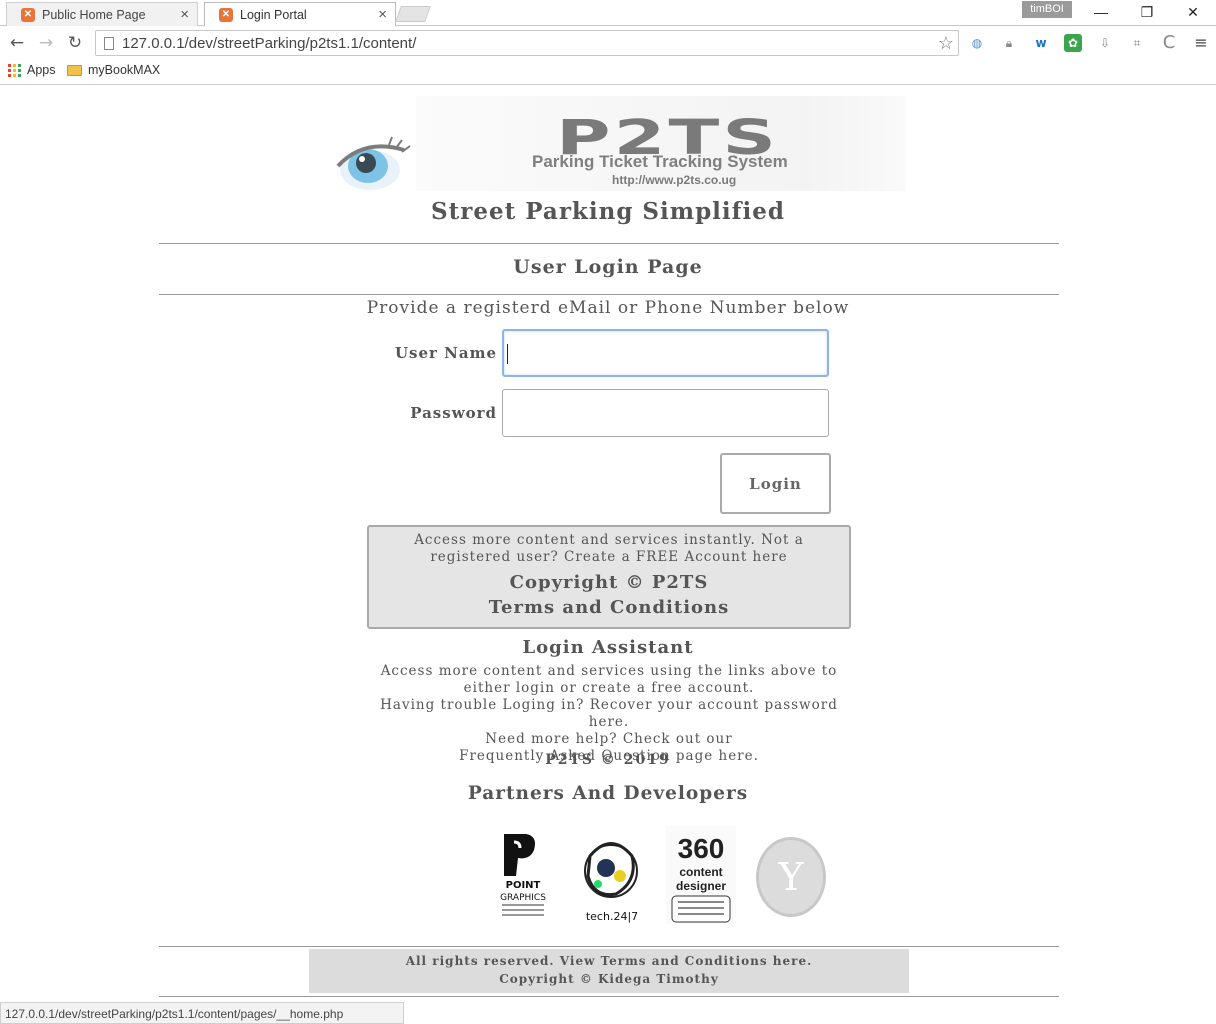 The height and width of the screenshot is (1024, 1216). What do you see at coordinates (1147, 12) in the screenshot?
I see `restore-button: ❐` at bounding box center [1147, 12].